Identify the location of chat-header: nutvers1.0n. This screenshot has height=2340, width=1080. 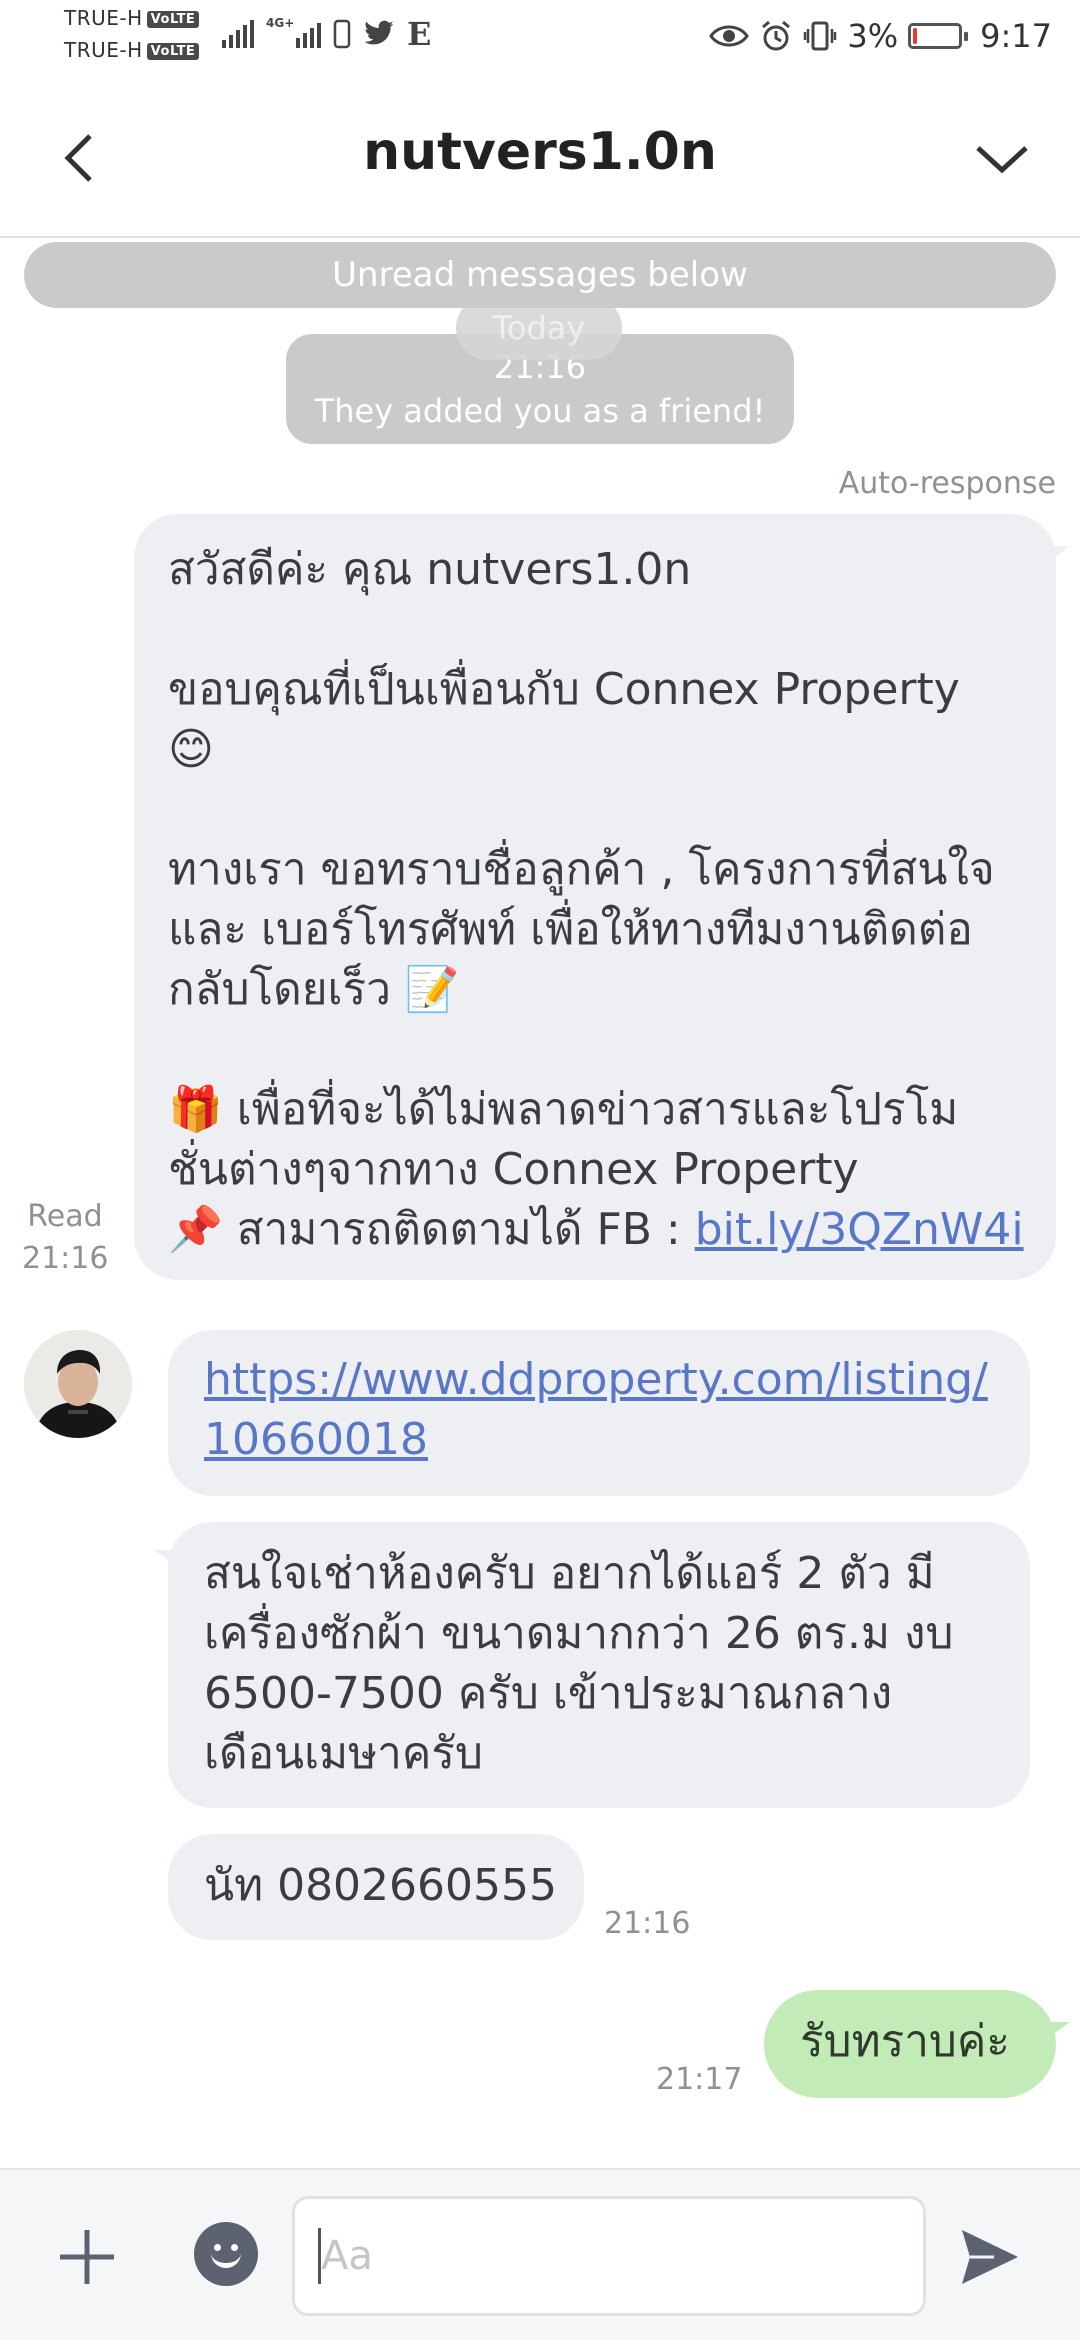
(540, 157).